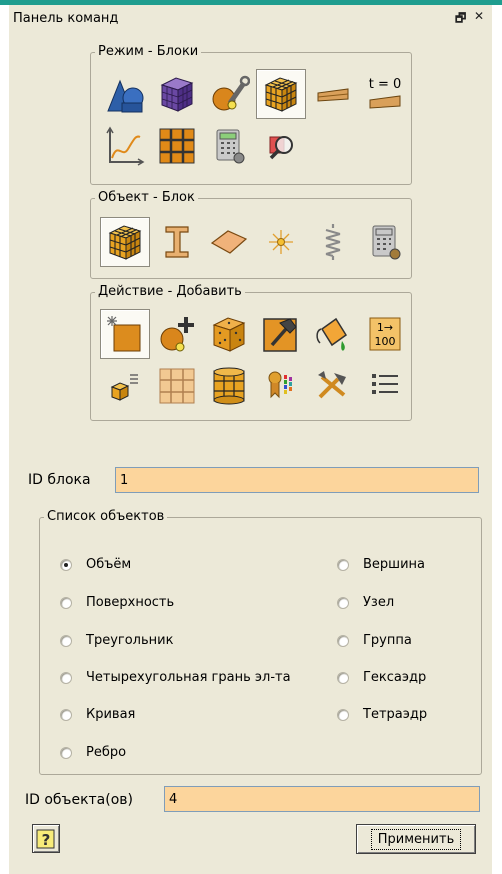  I want to click on radio-group: Группа, so click(374, 640).